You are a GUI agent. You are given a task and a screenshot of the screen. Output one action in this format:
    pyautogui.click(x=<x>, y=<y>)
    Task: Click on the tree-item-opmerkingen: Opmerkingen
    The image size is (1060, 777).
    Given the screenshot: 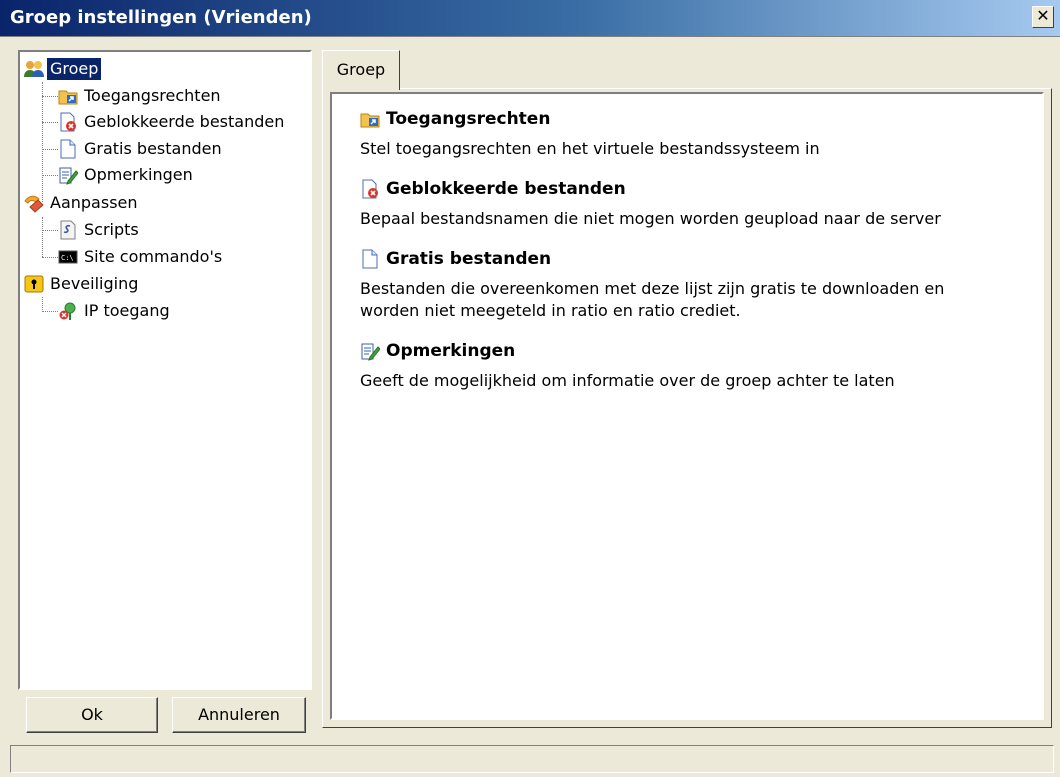 What is the action you would take?
    pyautogui.click(x=127, y=175)
    